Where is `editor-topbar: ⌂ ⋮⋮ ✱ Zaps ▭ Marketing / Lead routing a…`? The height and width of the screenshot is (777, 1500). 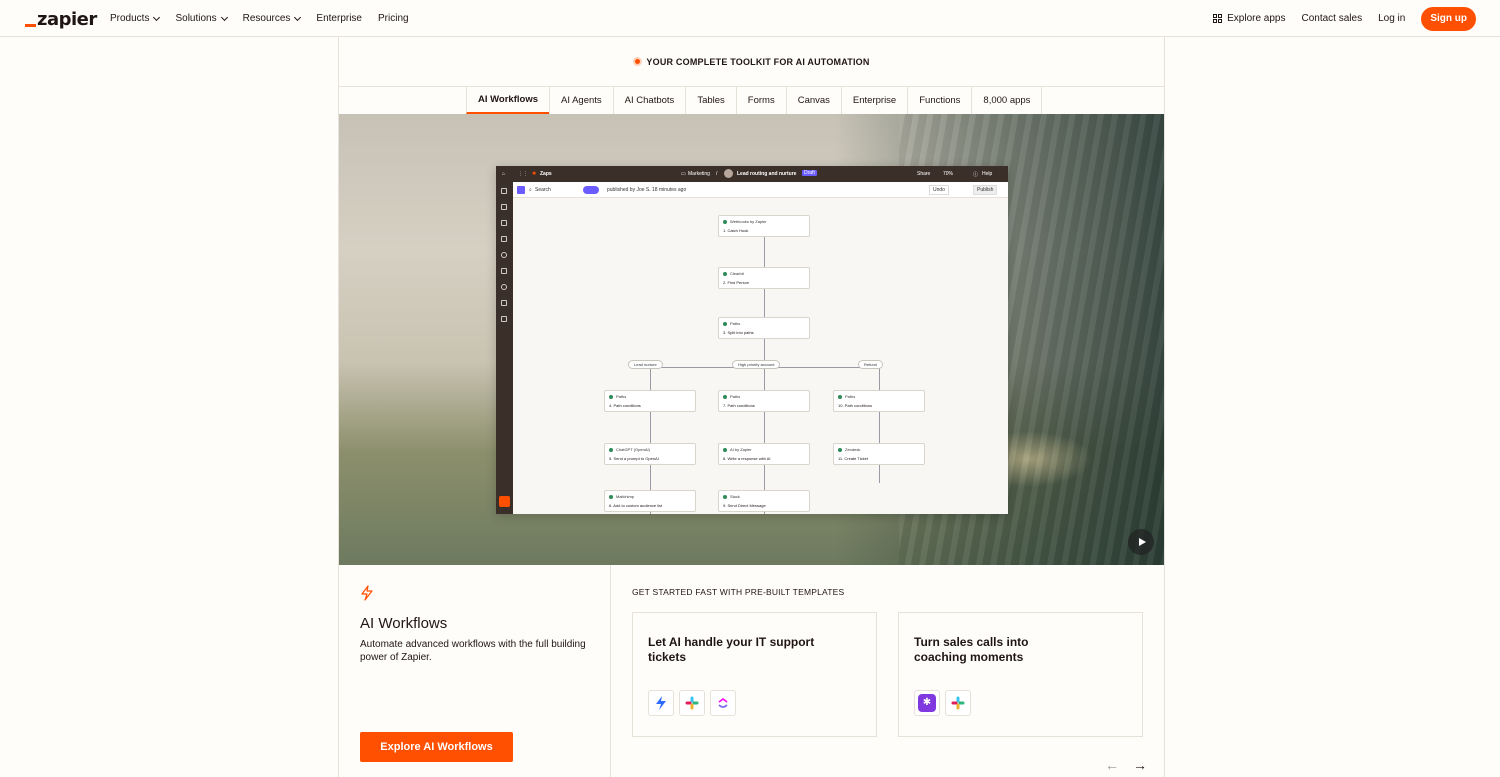
editor-topbar: ⌂ ⋮⋮ ✱ Zaps ▭ Marketing / Lead routing a… is located at coordinates (752, 174).